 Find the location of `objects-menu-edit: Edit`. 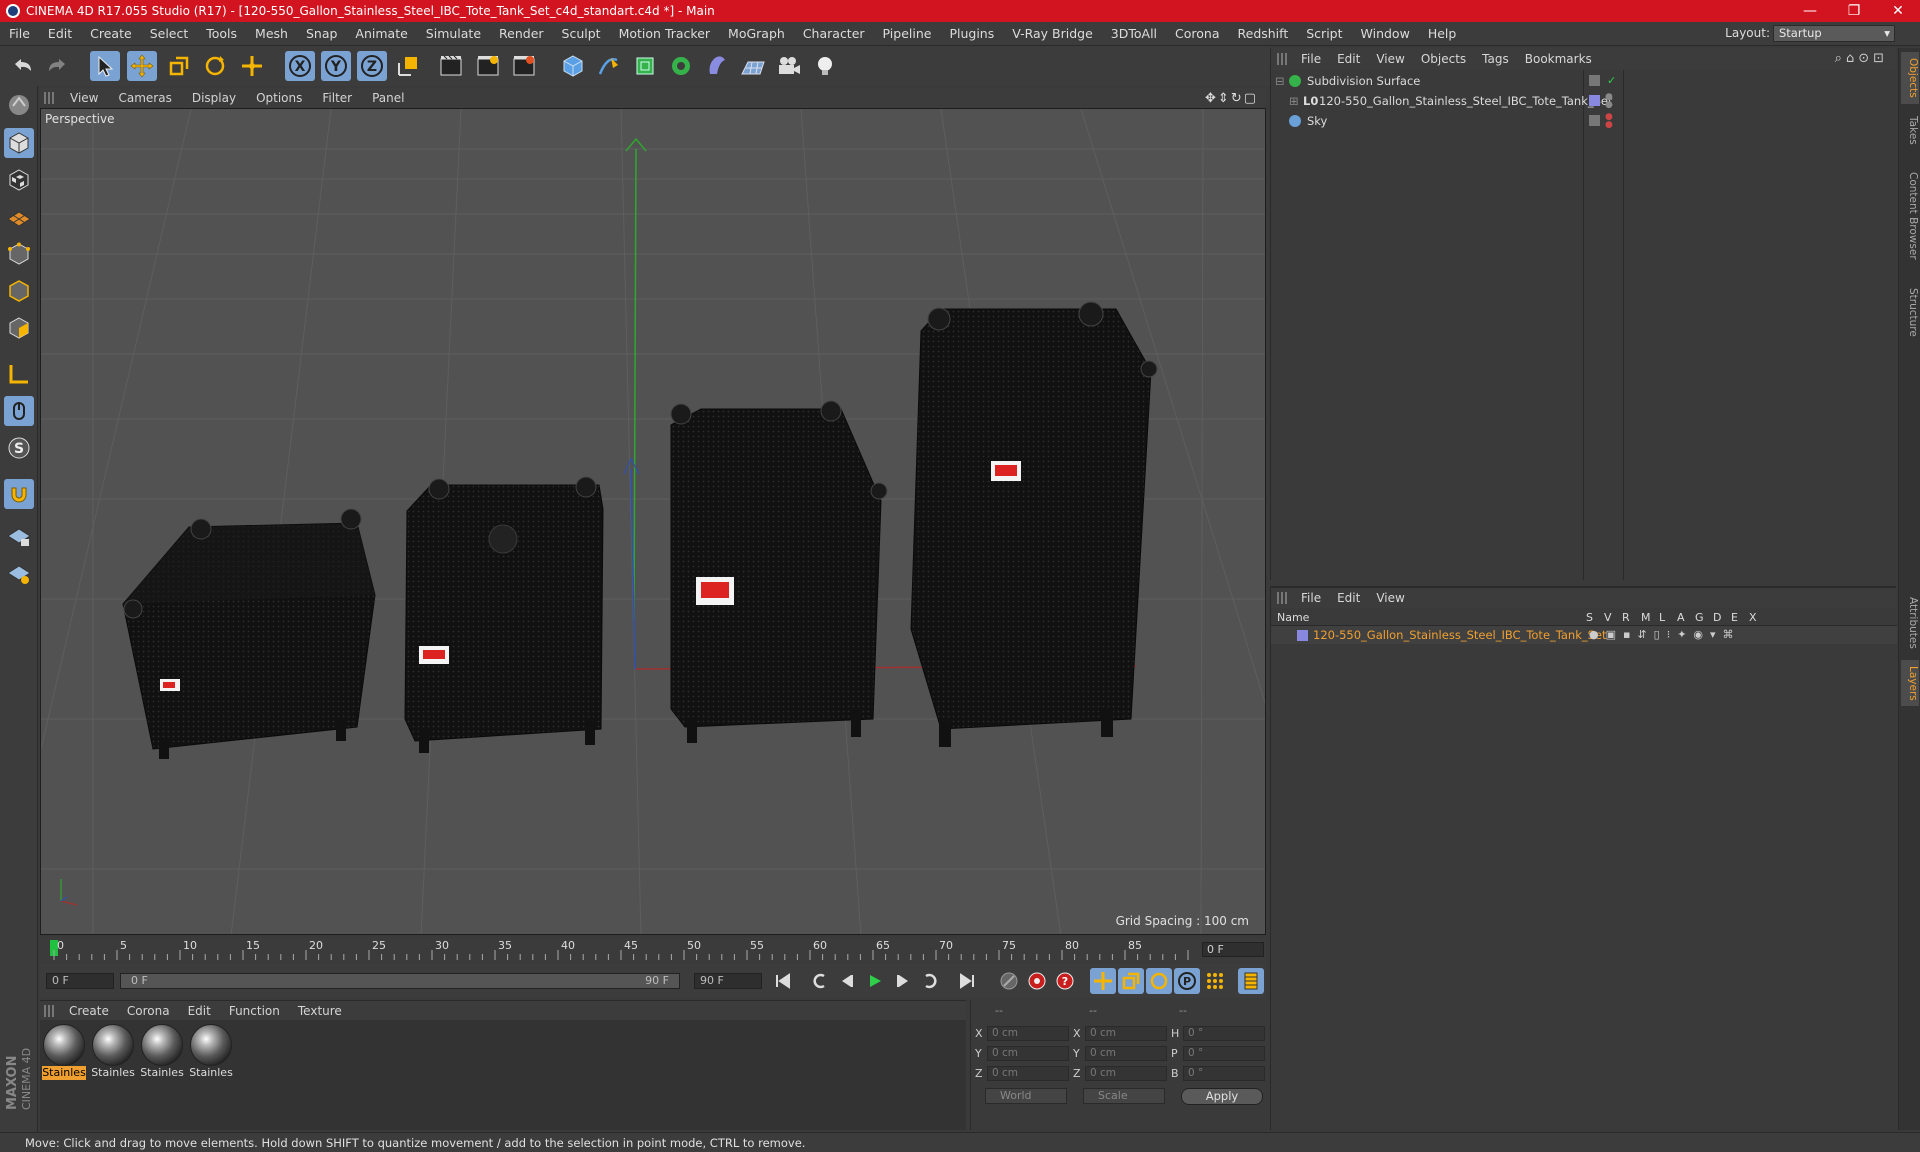

objects-menu-edit: Edit is located at coordinates (1348, 59).